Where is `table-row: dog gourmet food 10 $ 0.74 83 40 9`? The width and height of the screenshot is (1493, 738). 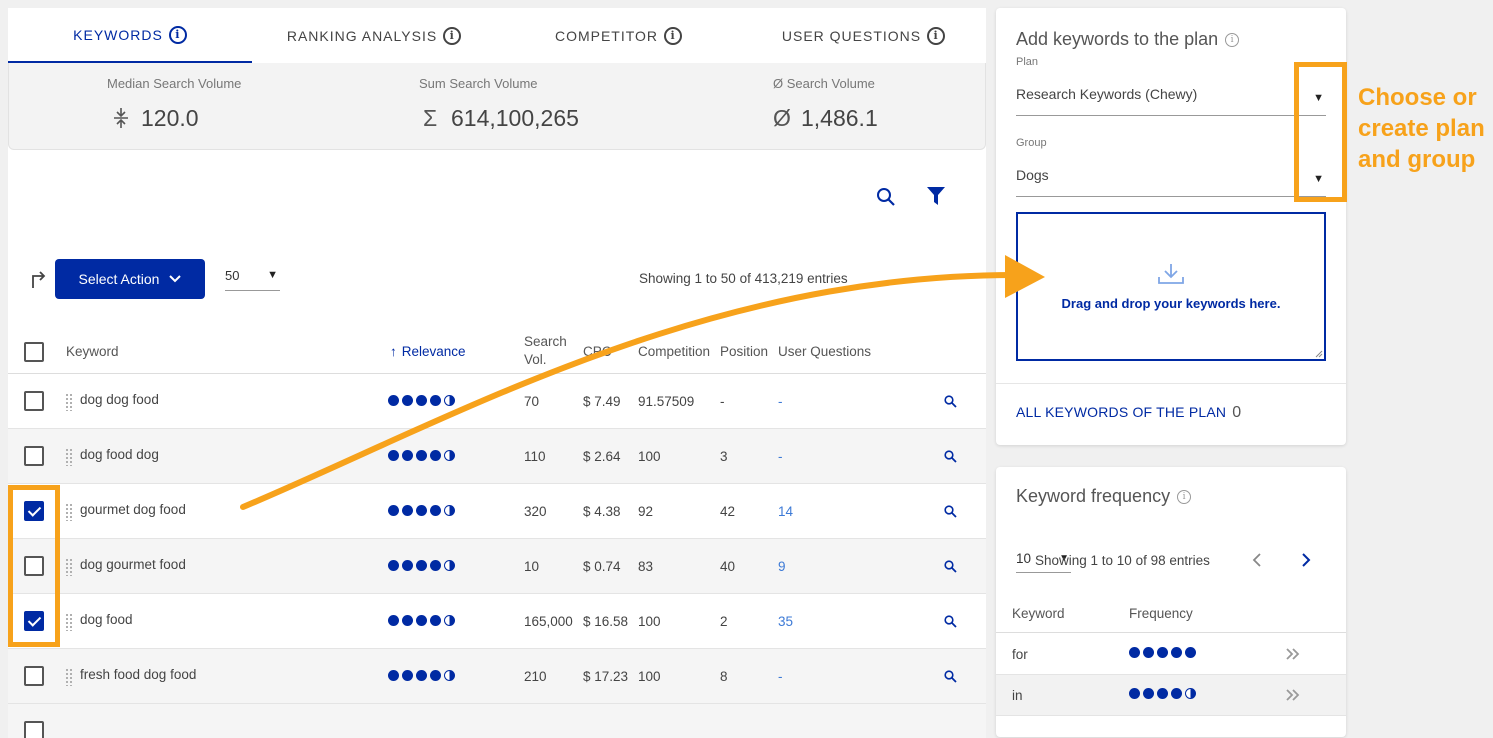
table-row: dog gourmet food 10 $ 0.74 83 40 9 is located at coordinates (497, 566).